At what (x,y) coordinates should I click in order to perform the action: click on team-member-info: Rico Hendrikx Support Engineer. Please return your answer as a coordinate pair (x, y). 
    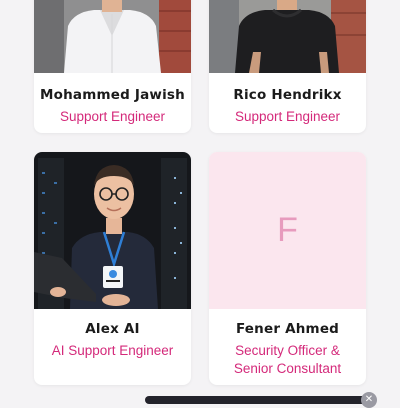
    Looking at the image, I should click on (287, 106).